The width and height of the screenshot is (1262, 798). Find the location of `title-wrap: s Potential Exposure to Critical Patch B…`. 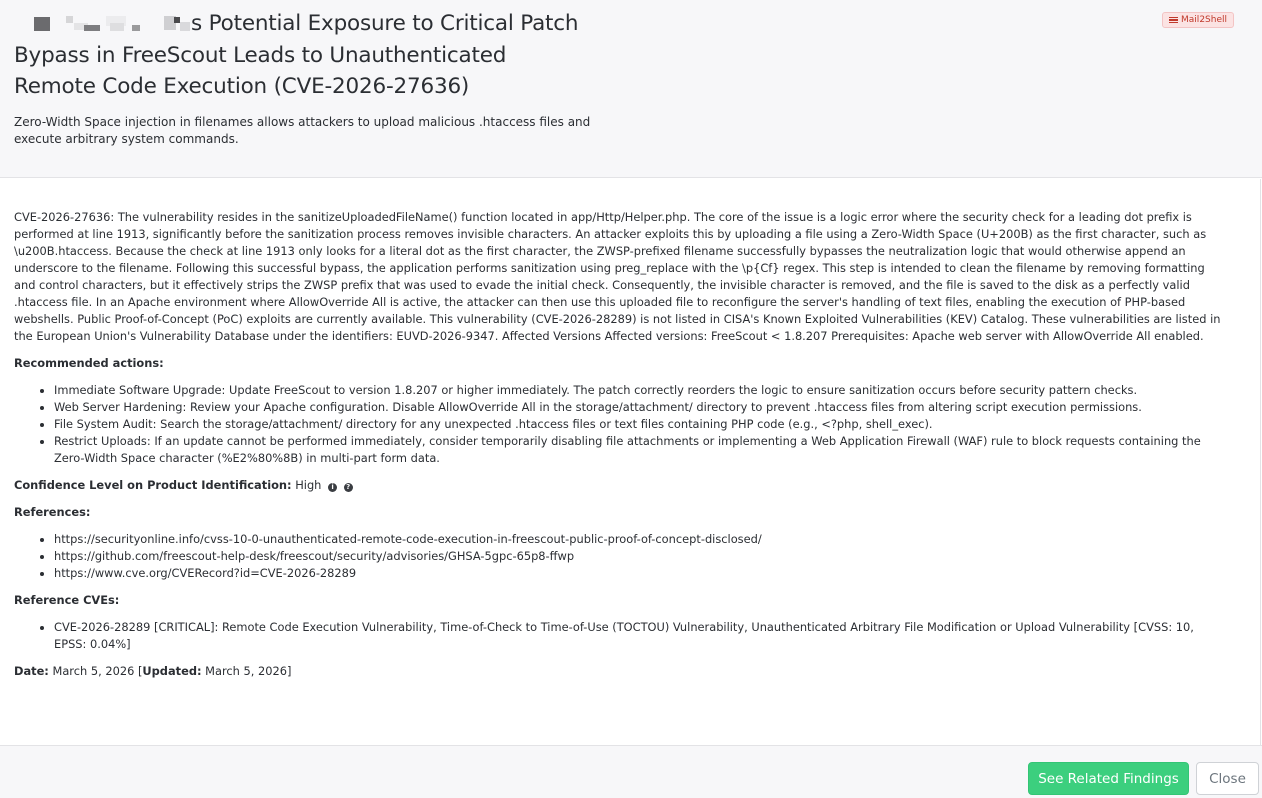

title-wrap: s Potential Exposure to Critical Patch B… is located at coordinates (304, 55).